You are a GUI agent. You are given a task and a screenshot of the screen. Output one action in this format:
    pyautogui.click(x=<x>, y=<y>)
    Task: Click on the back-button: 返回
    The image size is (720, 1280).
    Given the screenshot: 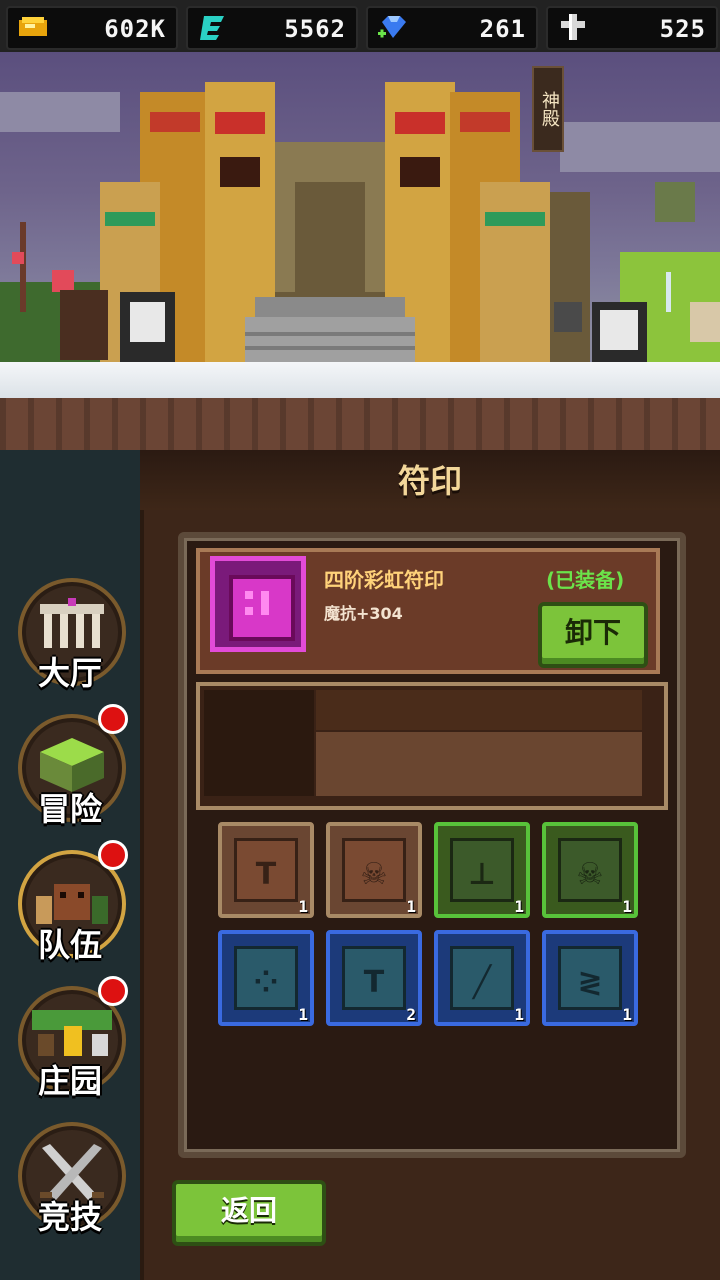 What is the action you would take?
    pyautogui.click(x=249, y=1213)
    